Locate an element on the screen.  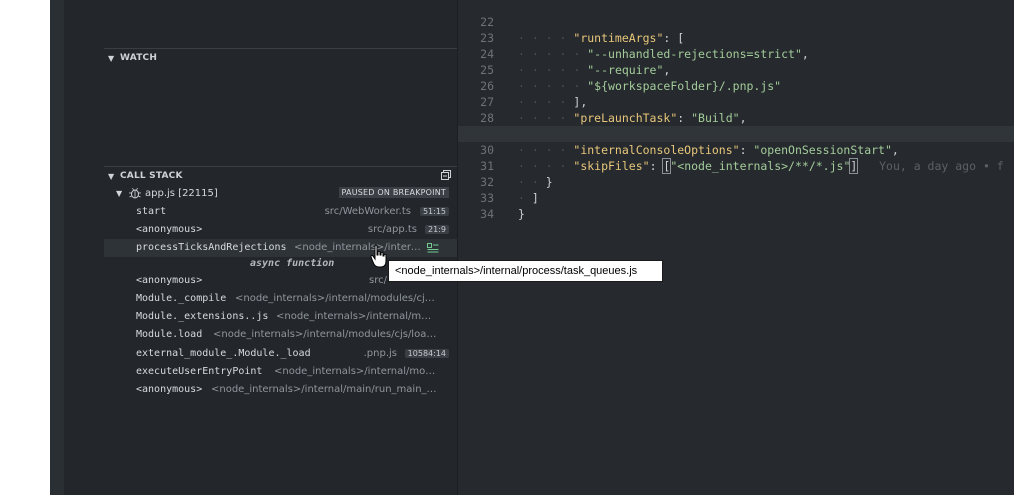
call-stack-title: CALL STACK is located at coordinates (151, 176).